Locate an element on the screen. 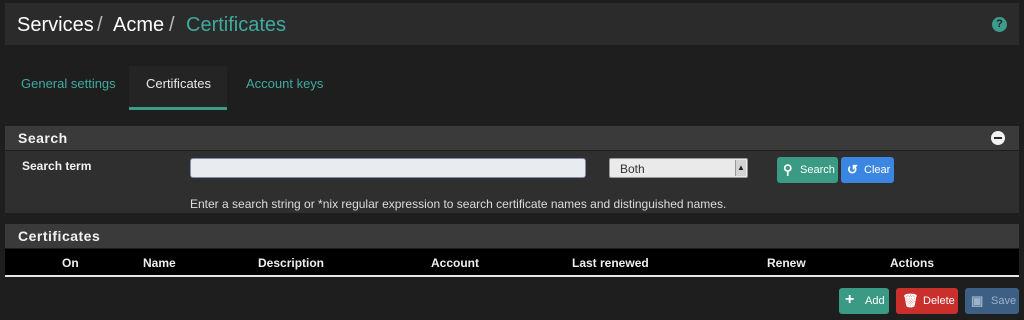 This screenshot has width=1024, height=320. page-title: Certificates is located at coordinates (236, 25).